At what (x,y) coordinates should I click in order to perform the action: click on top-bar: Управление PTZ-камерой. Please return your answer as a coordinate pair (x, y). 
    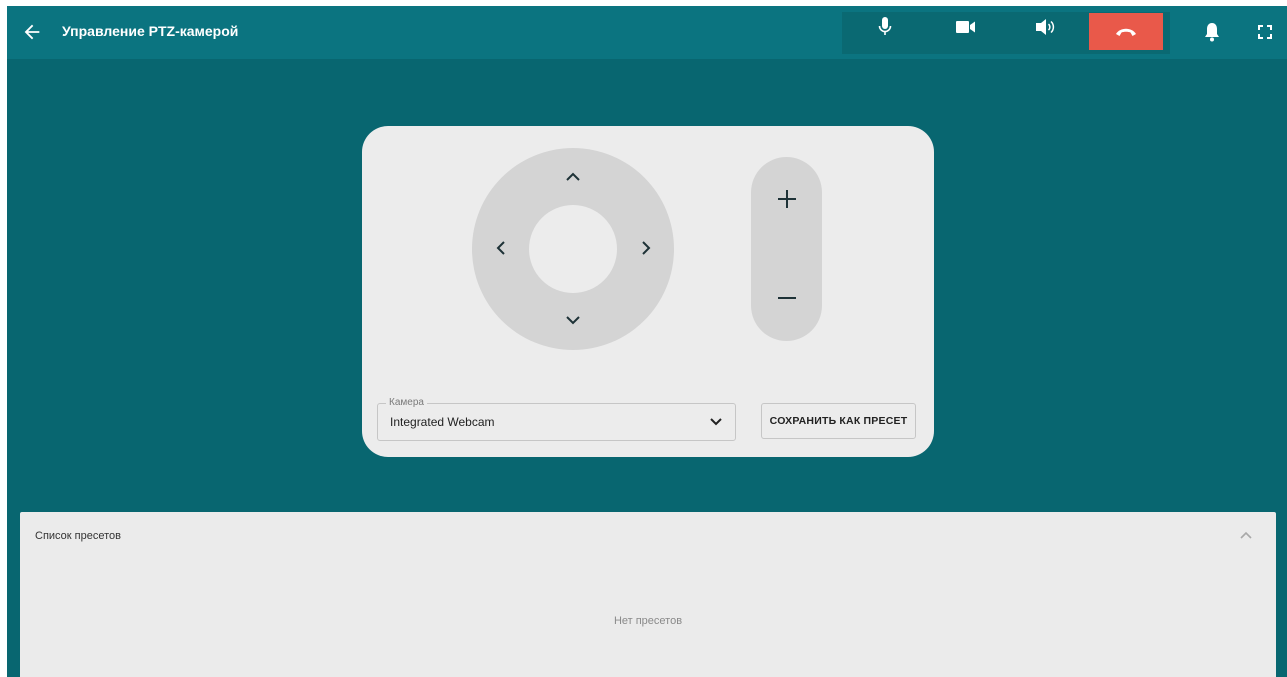
    Looking at the image, I should click on (647, 32).